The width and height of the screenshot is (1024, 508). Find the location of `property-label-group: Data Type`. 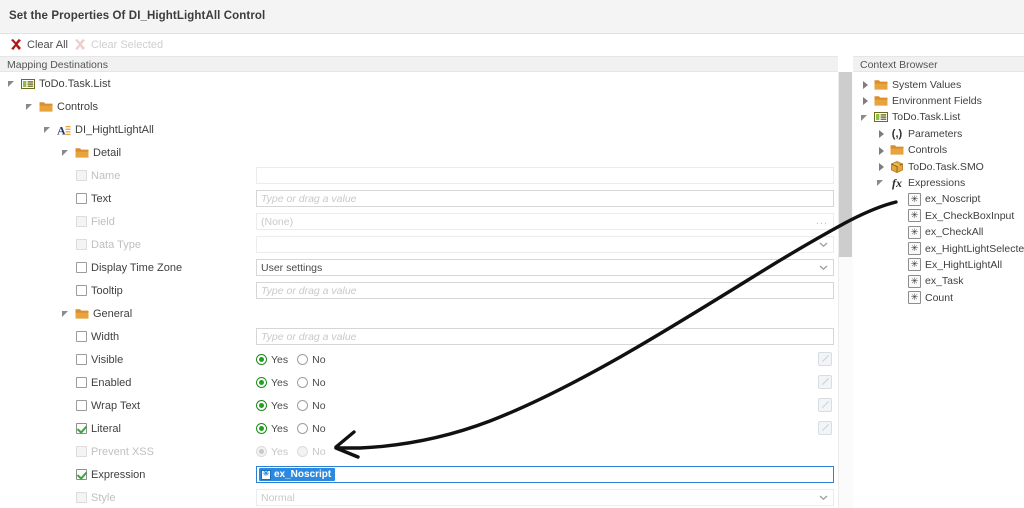

property-label-group: Data Type is located at coordinates (108, 244).